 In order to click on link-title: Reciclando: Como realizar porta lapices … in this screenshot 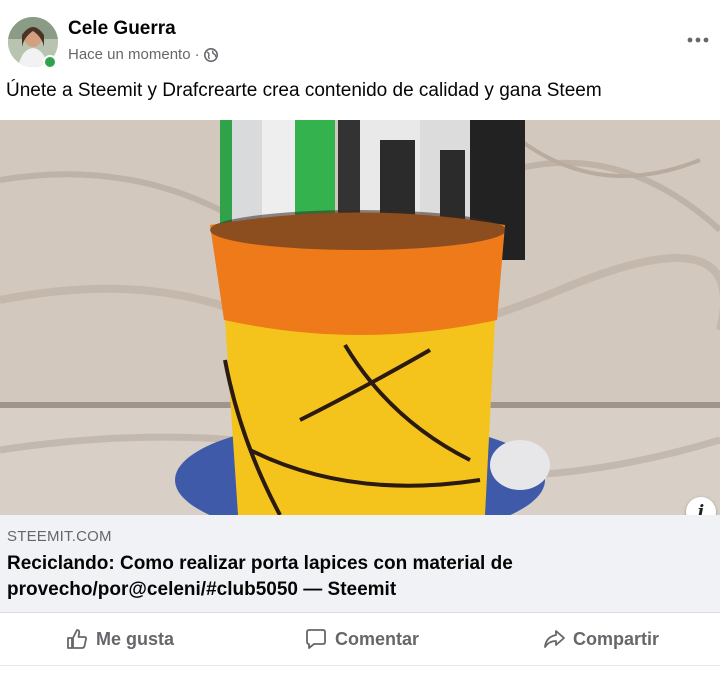, I will do `click(357, 577)`.